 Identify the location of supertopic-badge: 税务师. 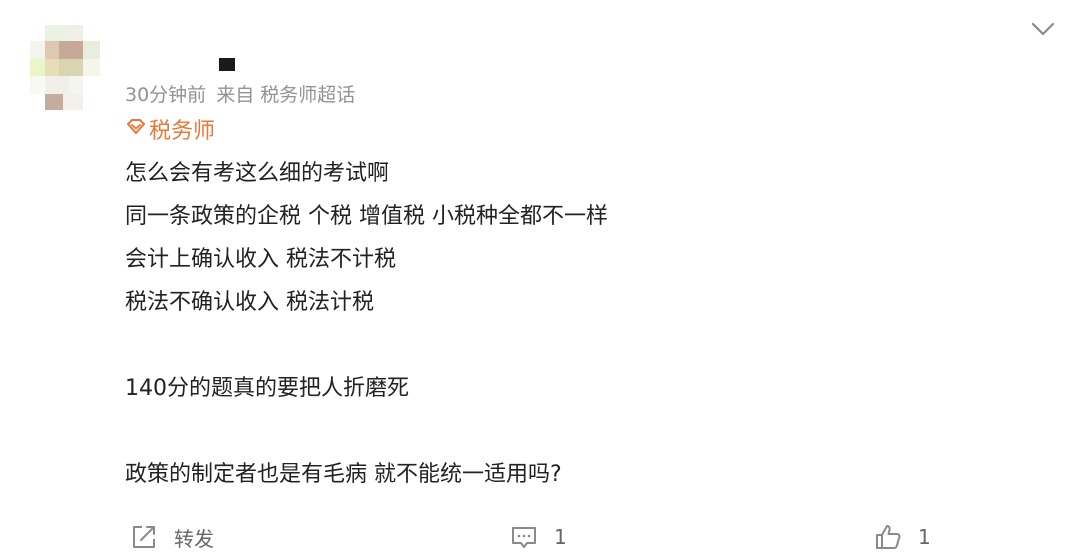
(170, 129).